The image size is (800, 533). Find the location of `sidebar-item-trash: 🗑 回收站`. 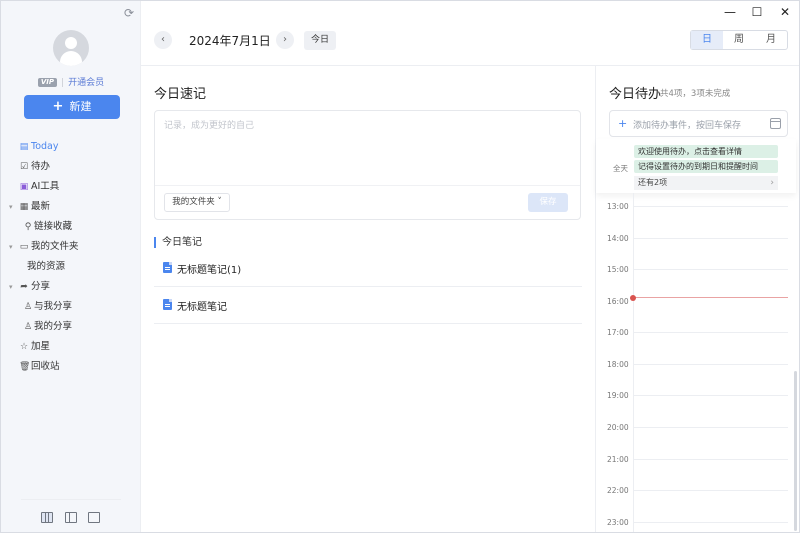

sidebar-item-trash: 🗑 回收站 is located at coordinates (71, 367).